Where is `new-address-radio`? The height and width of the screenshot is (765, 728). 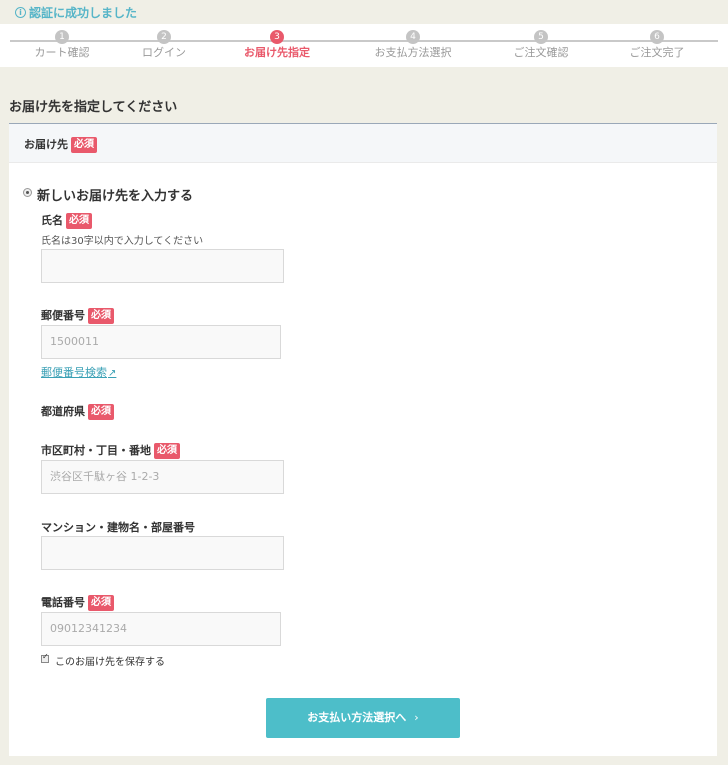
new-address-radio is located at coordinates (27, 192).